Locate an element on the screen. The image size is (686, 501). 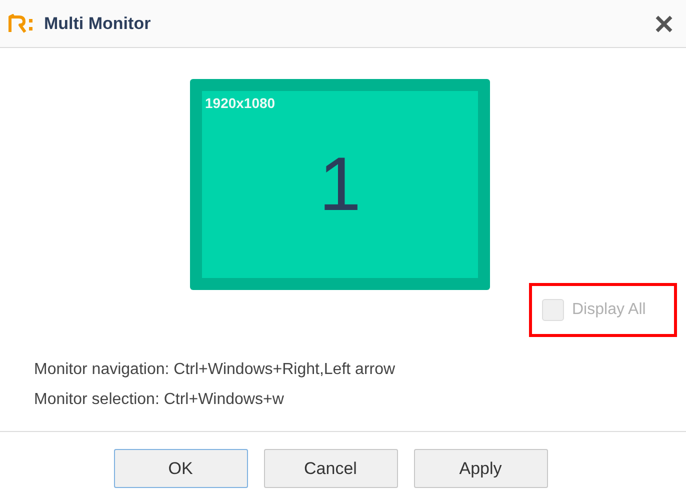
monitor-number: 1 is located at coordinates (340, 184).